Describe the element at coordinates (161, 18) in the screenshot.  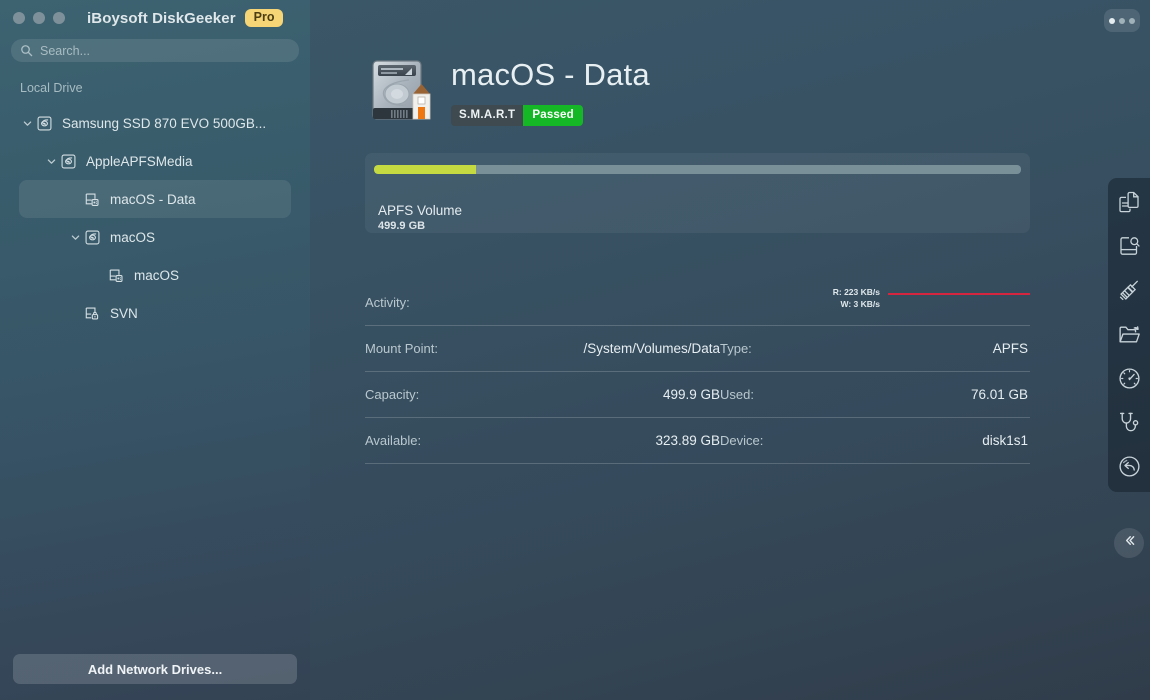
I see `app-title: iBoysoft DiskGeeker` at that location.